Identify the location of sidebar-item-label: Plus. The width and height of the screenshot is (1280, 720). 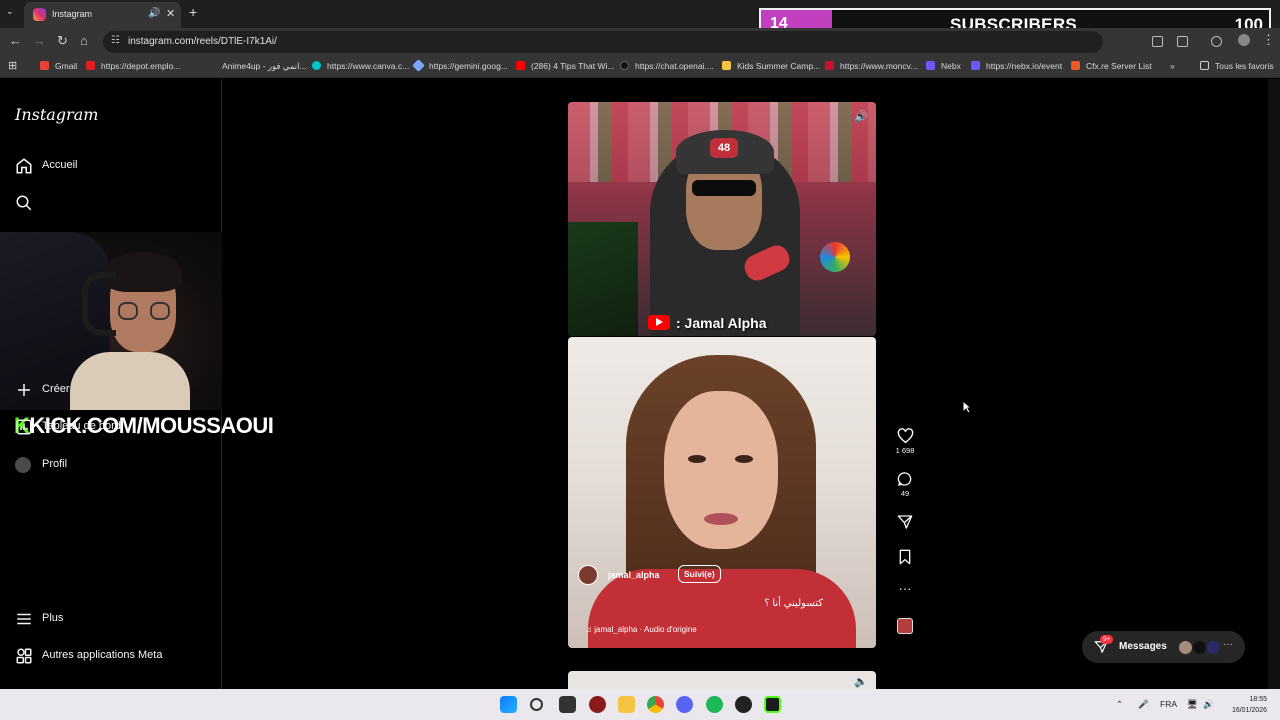
(53, 618).